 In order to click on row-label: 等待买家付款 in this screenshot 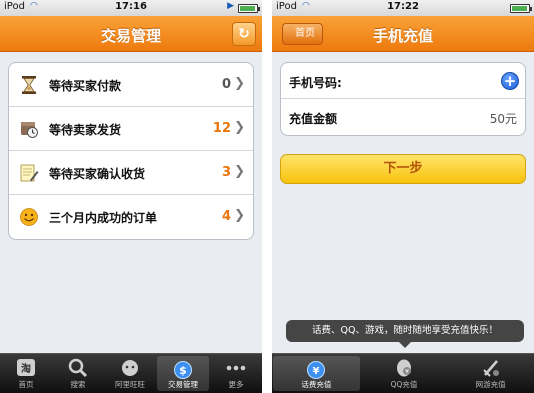, I will do `click(85, 86)`.